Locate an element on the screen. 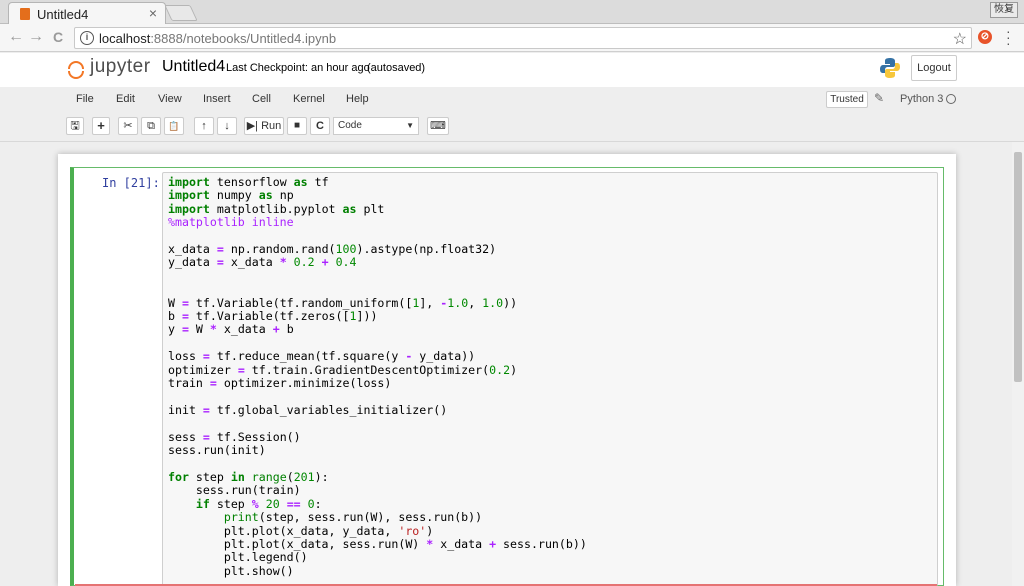 The width and height of the screenshot is (1024, 586). menu-edit: Edit is located at coordinates (125, 99).